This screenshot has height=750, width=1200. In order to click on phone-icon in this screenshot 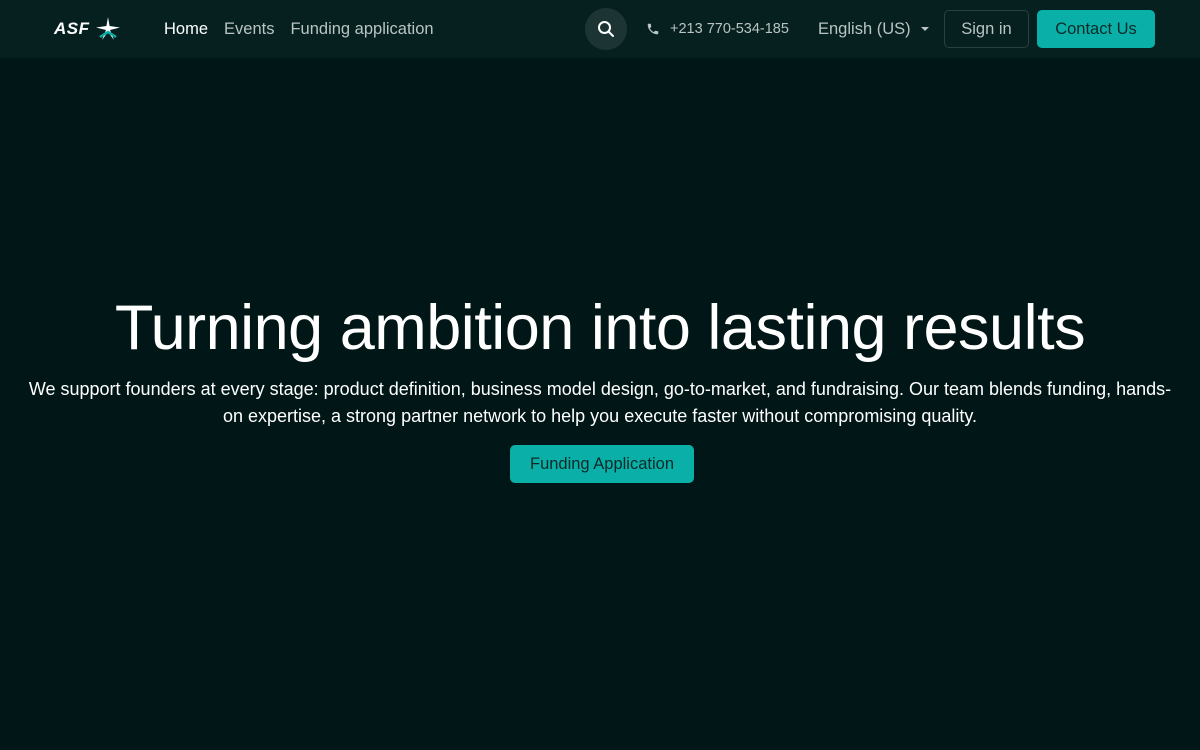, I will do `click(653, 29)`.